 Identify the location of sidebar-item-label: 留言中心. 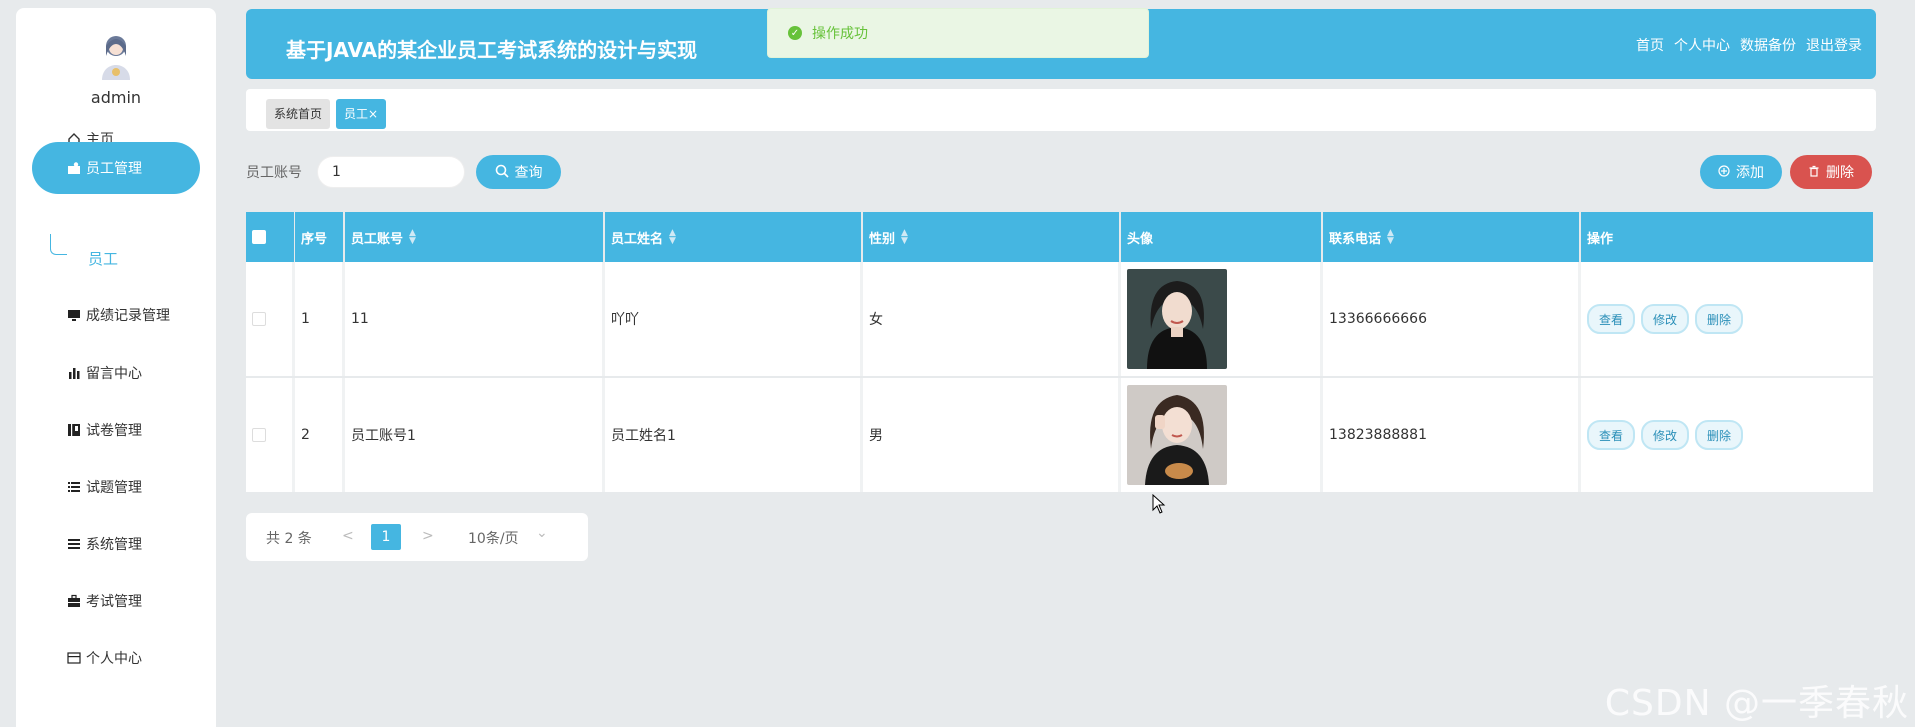
(114, 374).